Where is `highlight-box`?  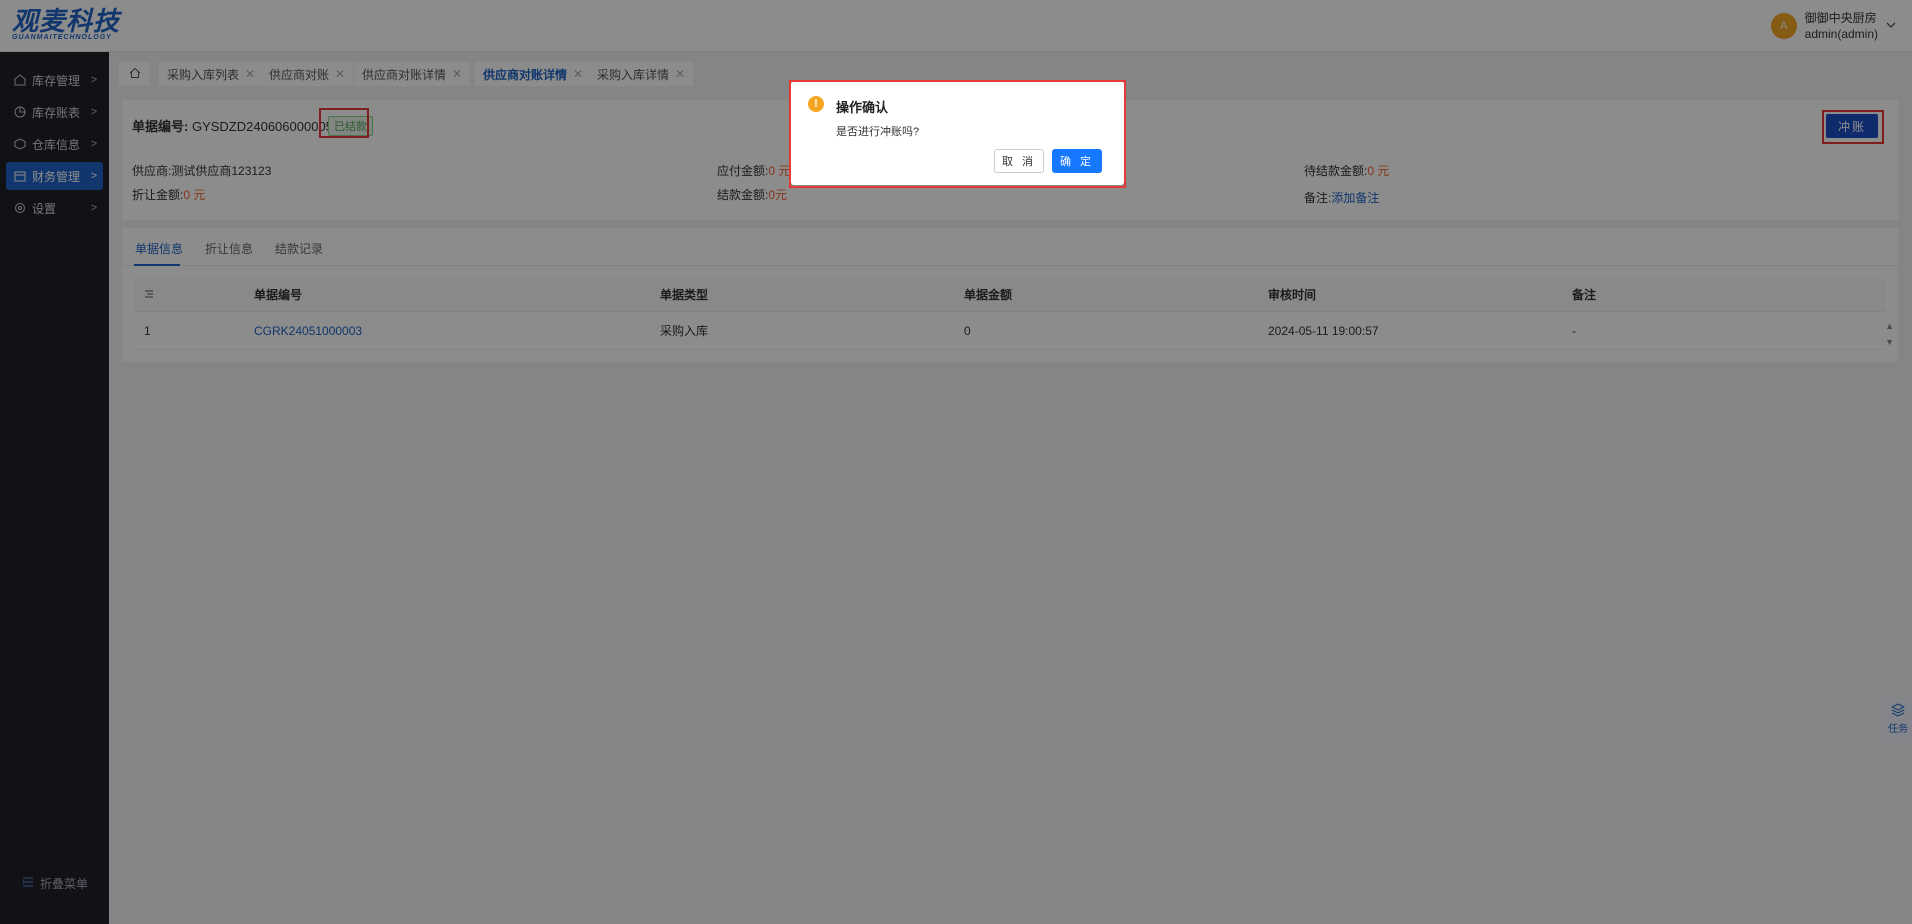 highlight-box is located at coordinates (957, 134).